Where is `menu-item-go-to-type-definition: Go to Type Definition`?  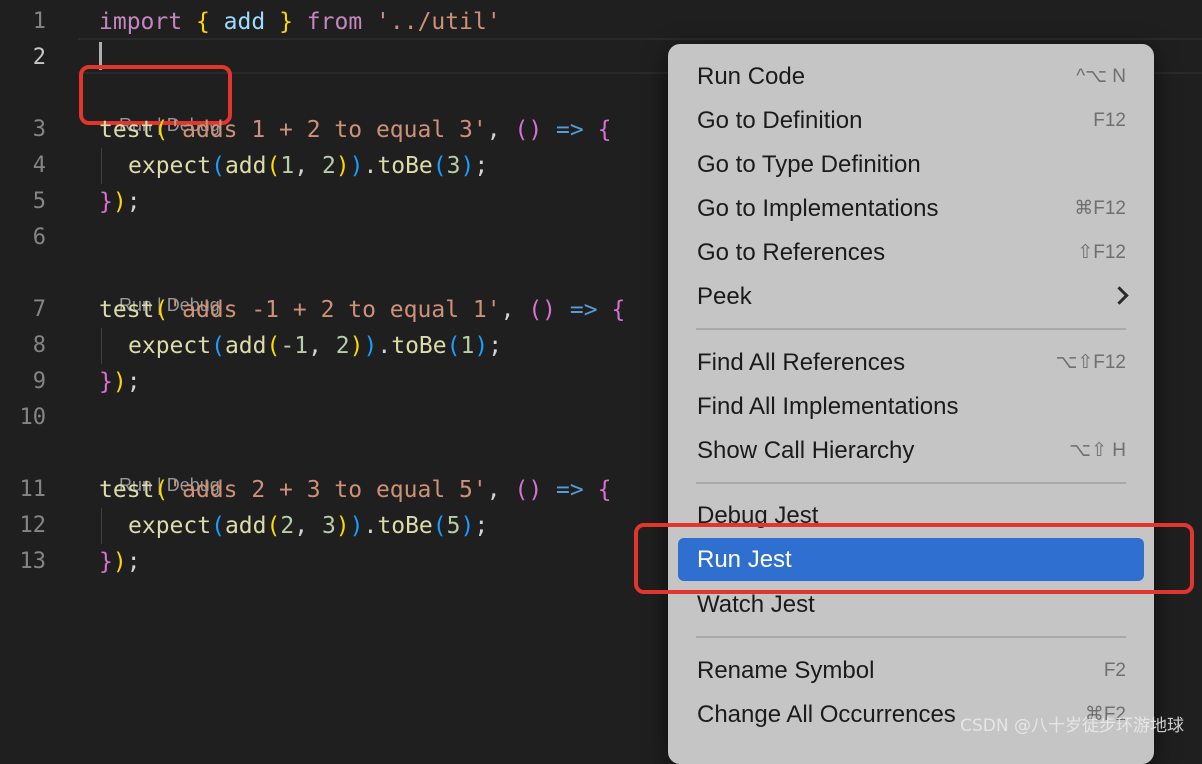 menu-item-go-to-type-definition: Go to Type Definition is located at coordinates (911, 165).